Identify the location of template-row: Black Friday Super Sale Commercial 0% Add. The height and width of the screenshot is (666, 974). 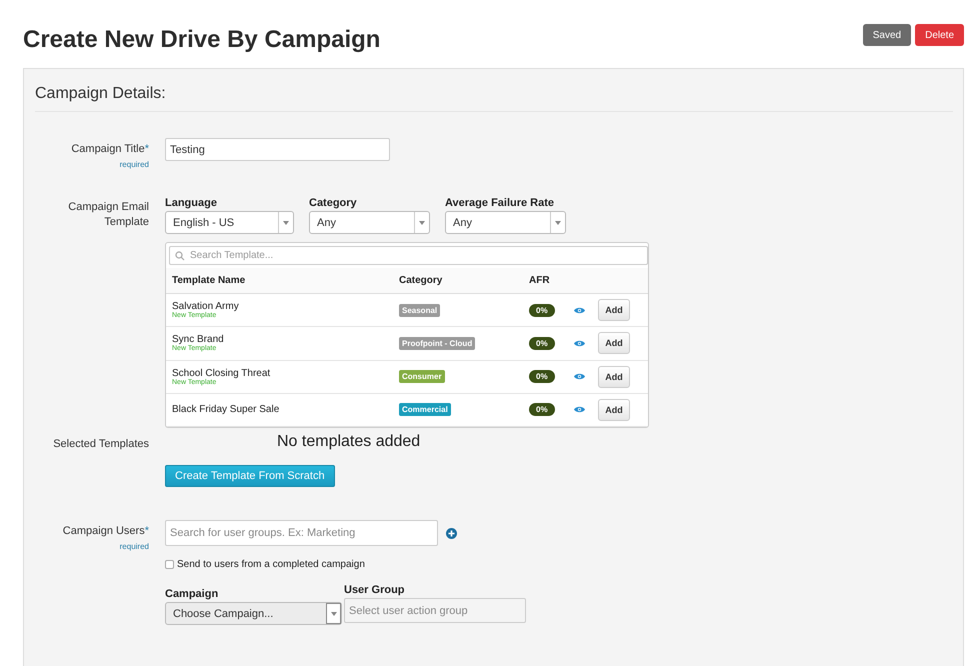
(407, 410).